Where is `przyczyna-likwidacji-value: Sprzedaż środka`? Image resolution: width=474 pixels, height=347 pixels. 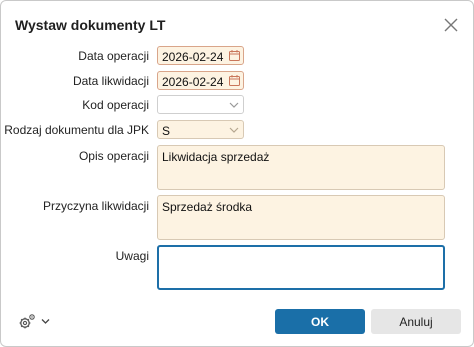 przyczyna-likwidacji-value: Sprzedaż środka is located at coordinates (207, 207).